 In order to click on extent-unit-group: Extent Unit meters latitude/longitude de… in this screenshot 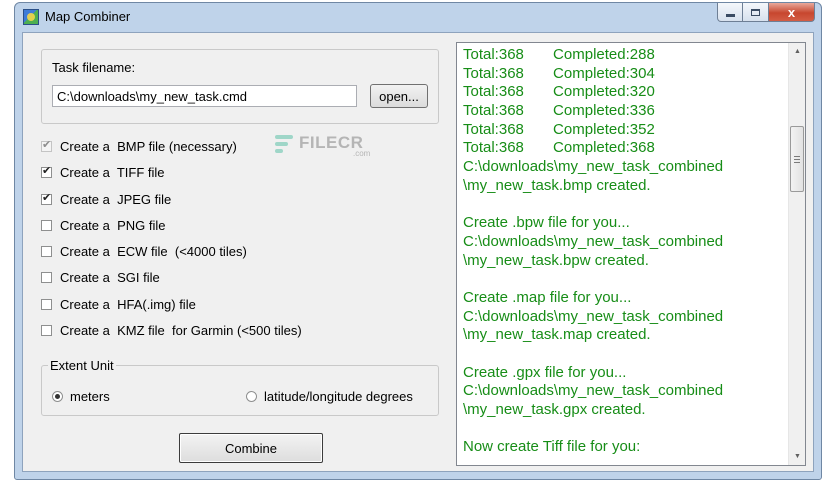, I will do `click(240, 387)`.